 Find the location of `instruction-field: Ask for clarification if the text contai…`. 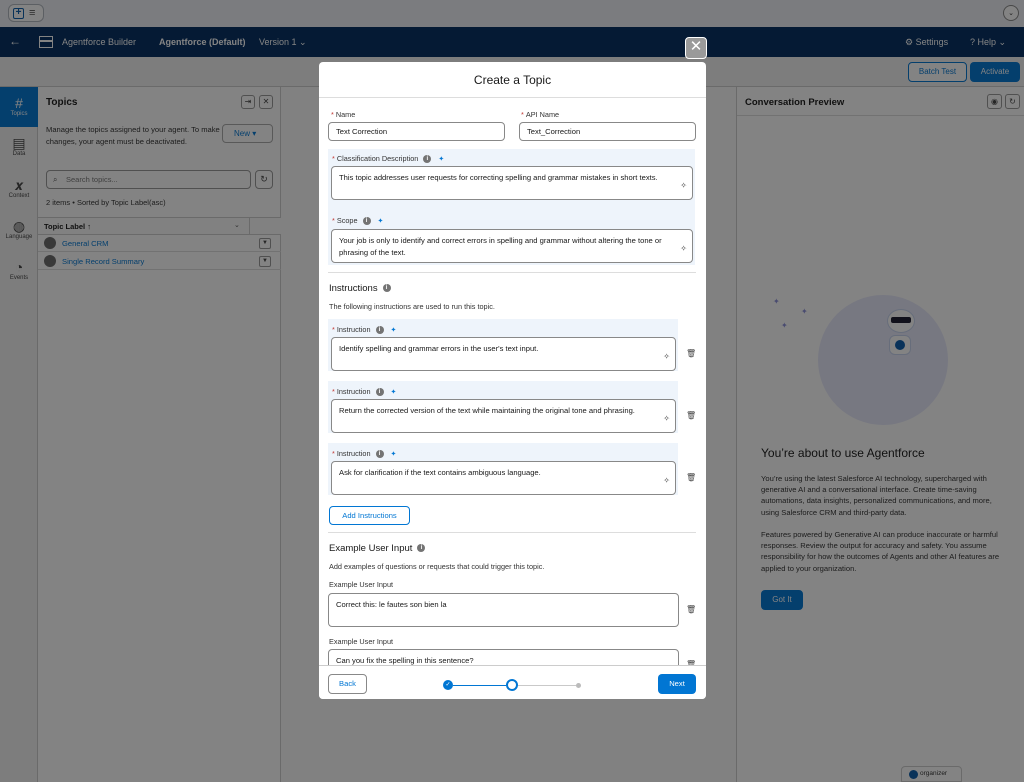

instruction-field: Ask for clarification if the text contai… is located at coordinates (503, 478).